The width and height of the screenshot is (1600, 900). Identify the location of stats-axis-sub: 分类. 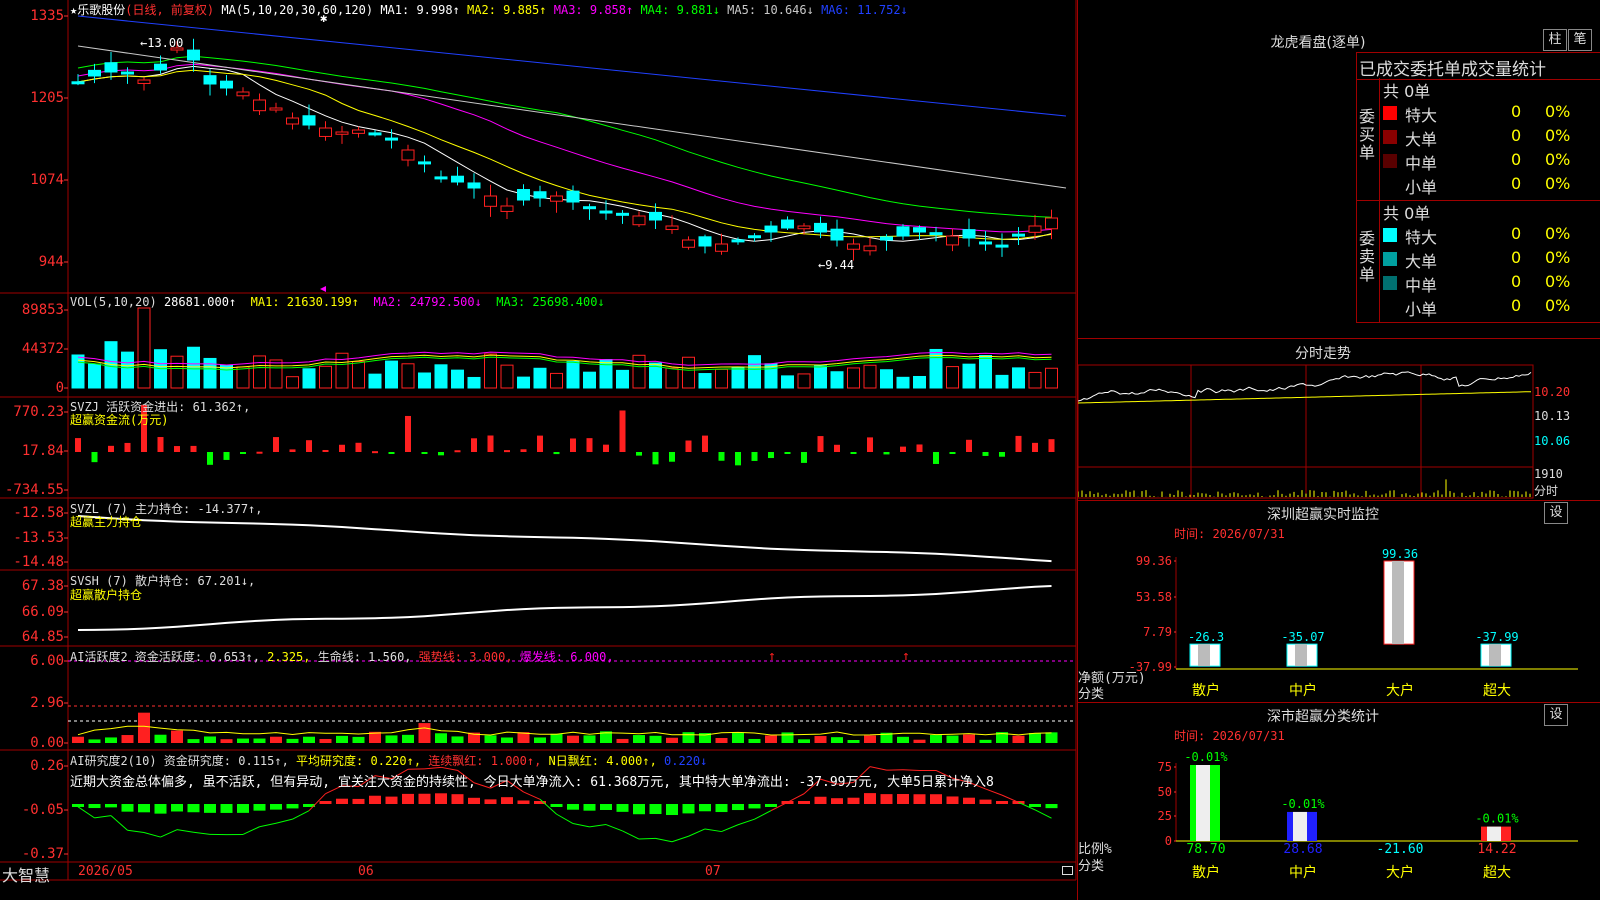
(1091, 866).